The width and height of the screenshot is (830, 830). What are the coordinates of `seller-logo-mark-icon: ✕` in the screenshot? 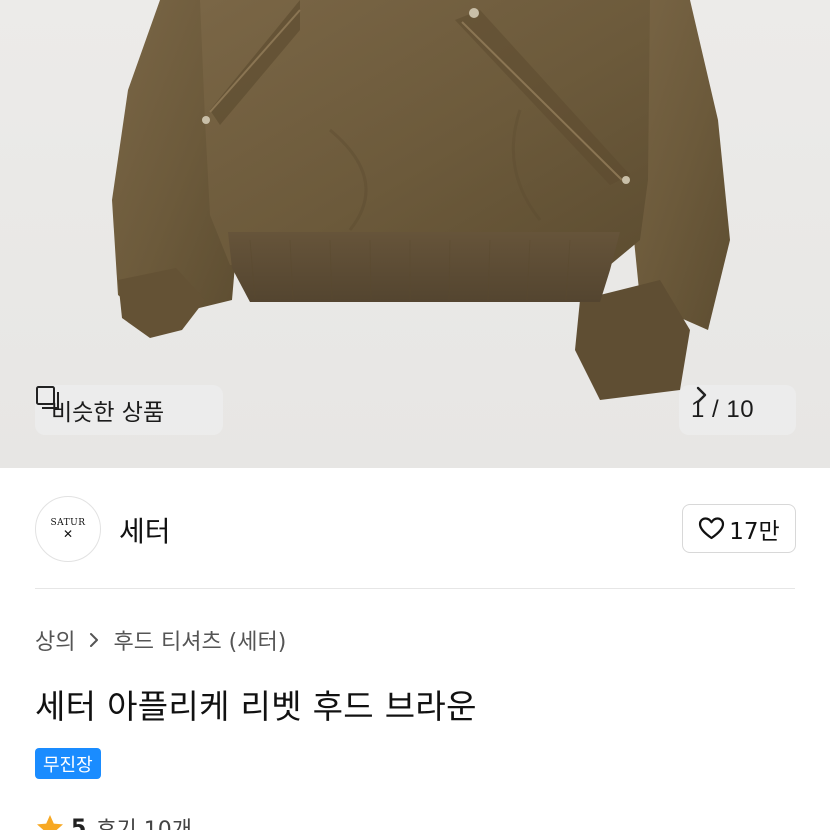 It's located at (68, 534).